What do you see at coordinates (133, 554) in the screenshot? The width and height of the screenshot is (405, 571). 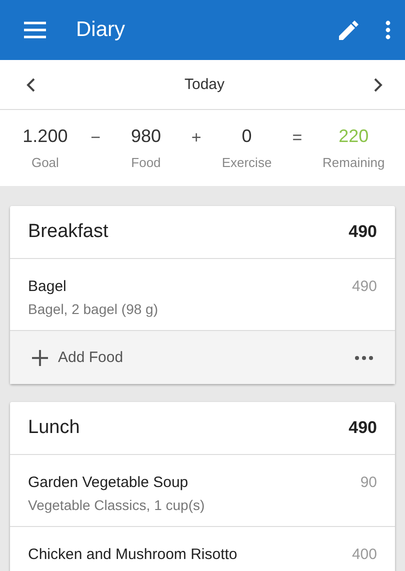 I see `food-name: Chicken and Mushroom Risotto` at bounding box center [133, 554].